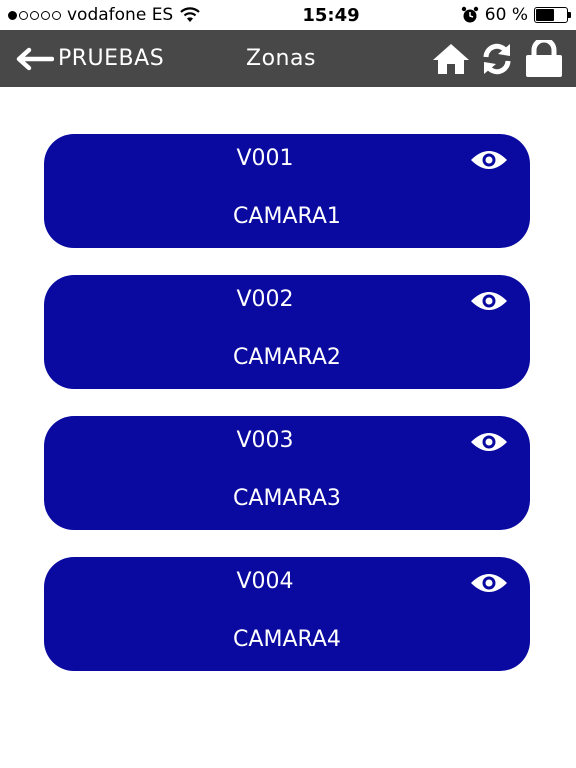 This screenshot has height=768, width=576. Describe the element at coordinates (281, 58) in the screenshot. I see `page-title: Zonas` at that location.